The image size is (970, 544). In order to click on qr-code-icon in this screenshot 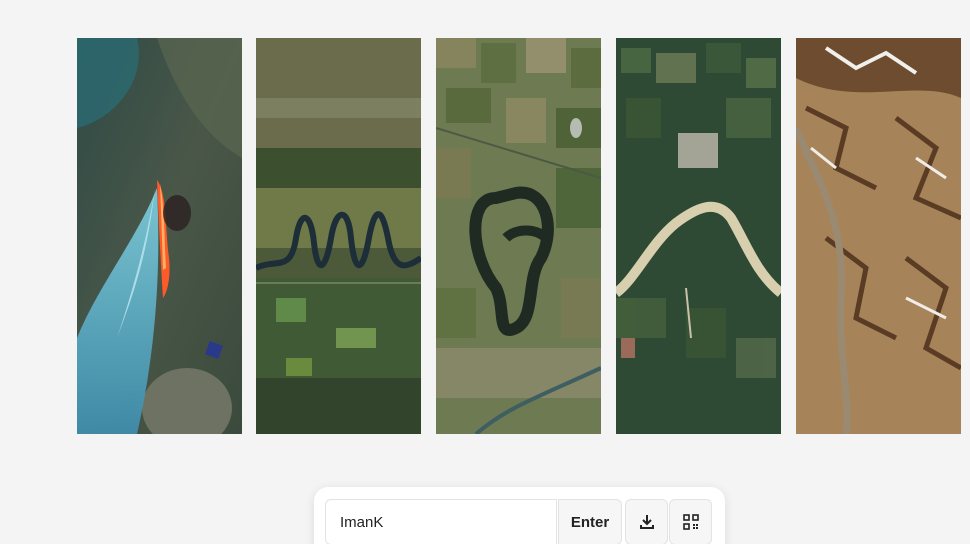, I will do `click(690, 522)`.